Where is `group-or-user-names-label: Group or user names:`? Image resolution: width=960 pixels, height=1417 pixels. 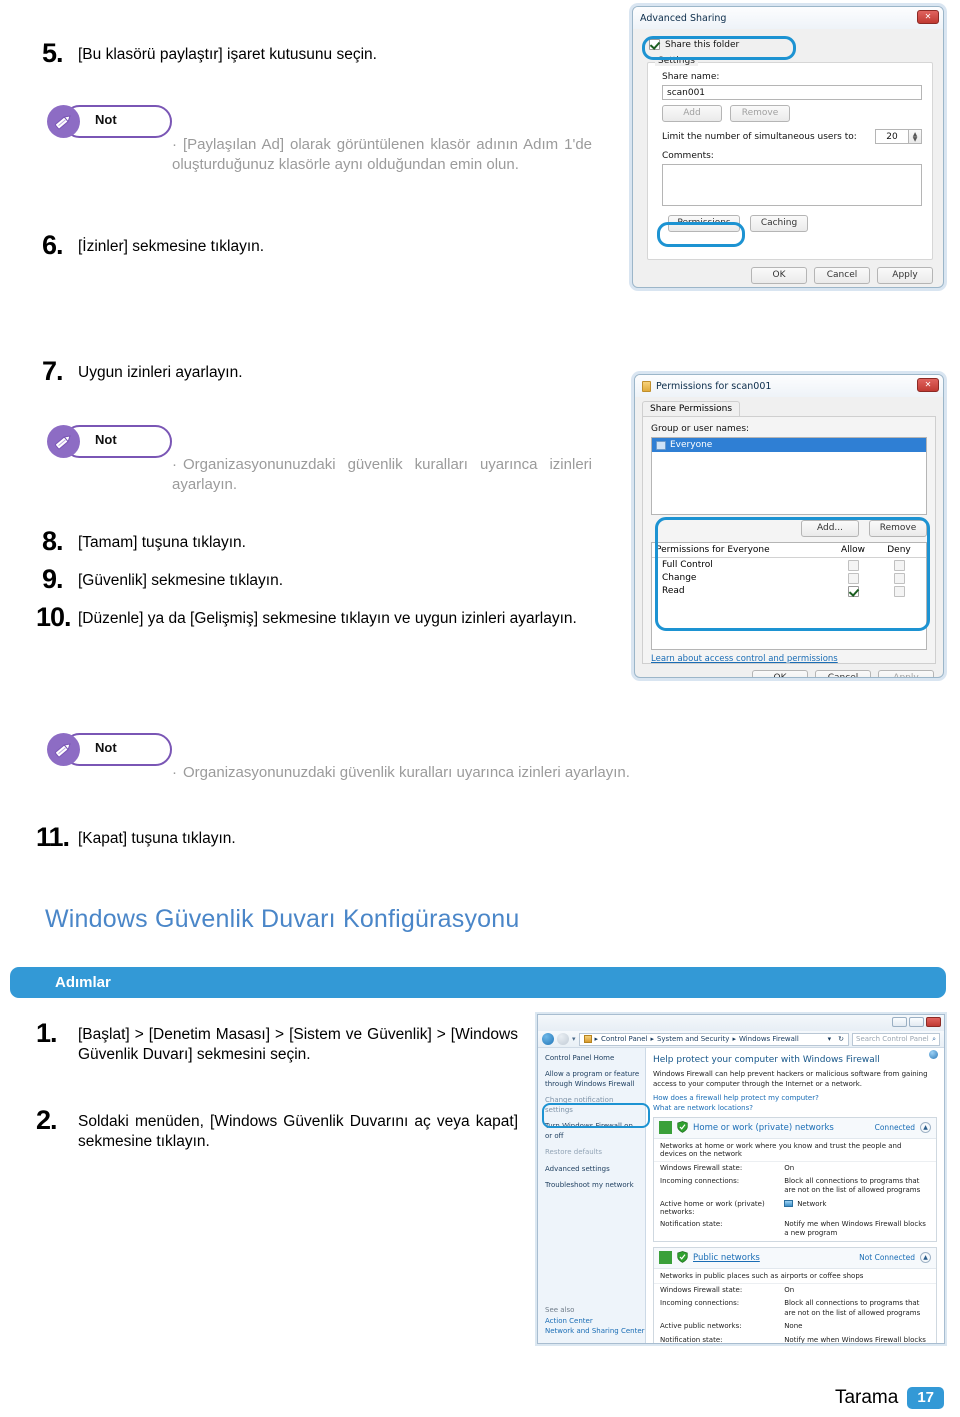
group-or-user-names-label: Group or user names: is located at coordinates (700, 429).